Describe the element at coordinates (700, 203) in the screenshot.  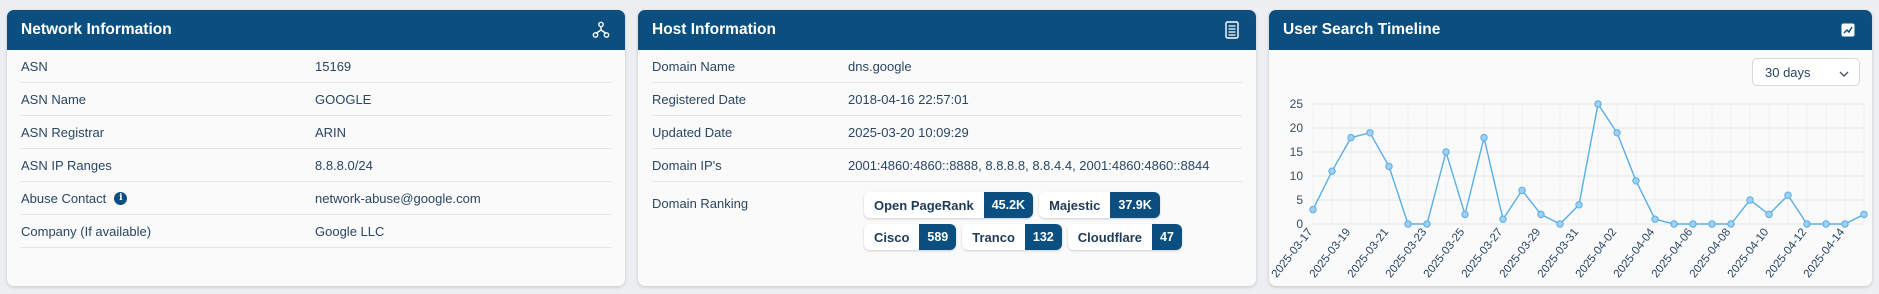
I see `row-label: Domain Ranking` at that location.